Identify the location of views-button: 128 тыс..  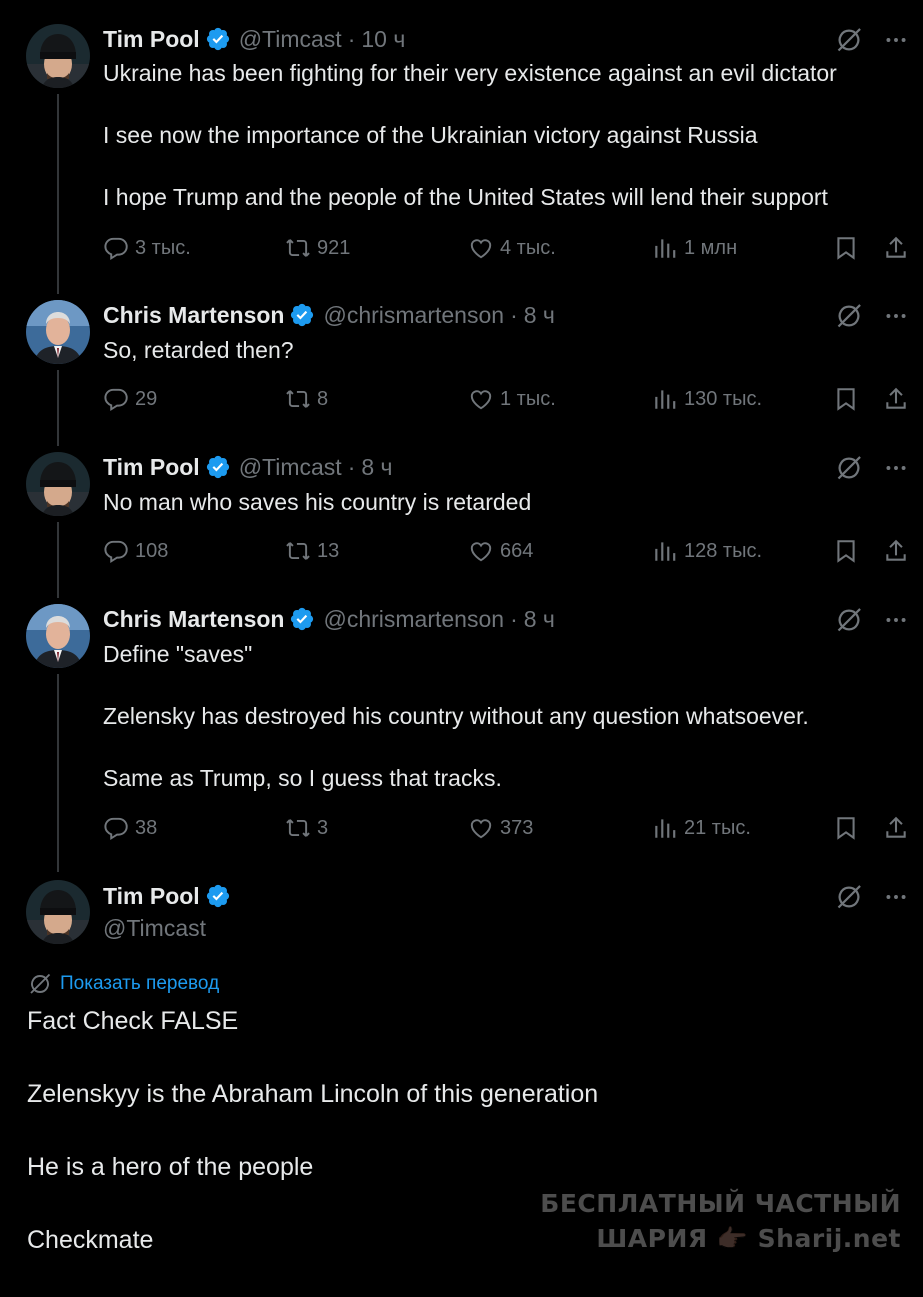
(707, 551).